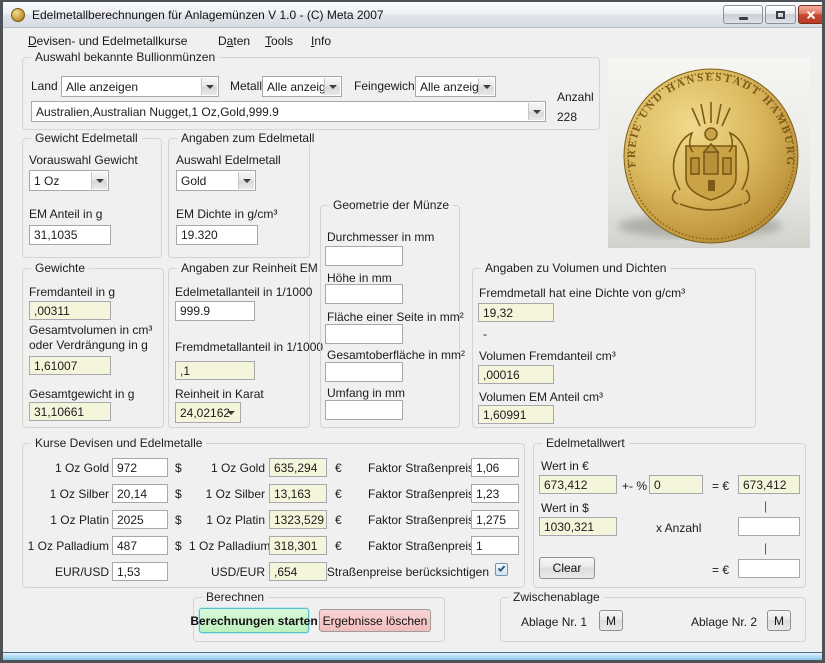 The image size is (825, 663). What do you see at coordinates (140, 545) in the screenshot?
I see `palladium-usd-input: 487` at bounding box center [140, 545].